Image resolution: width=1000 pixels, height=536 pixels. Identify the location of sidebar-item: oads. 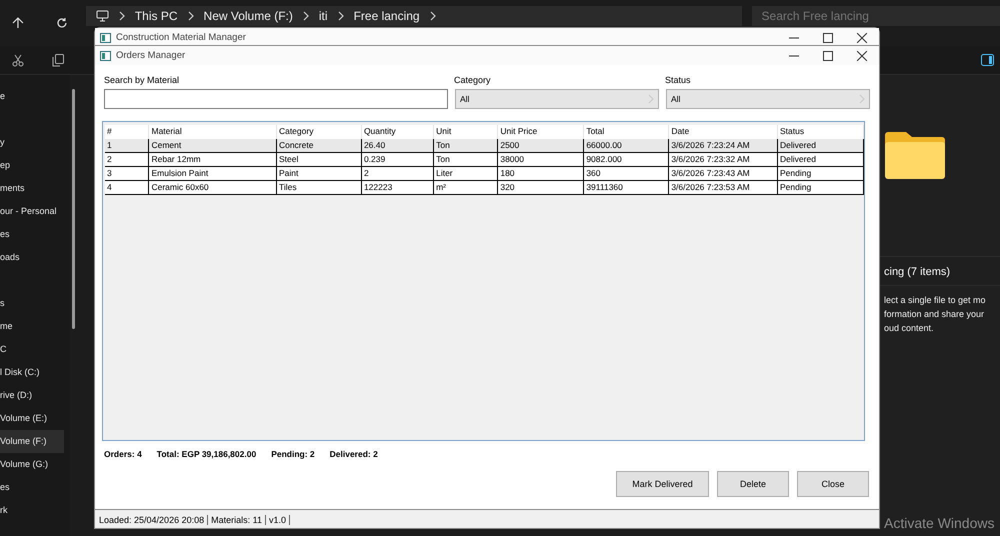
(32, 257).